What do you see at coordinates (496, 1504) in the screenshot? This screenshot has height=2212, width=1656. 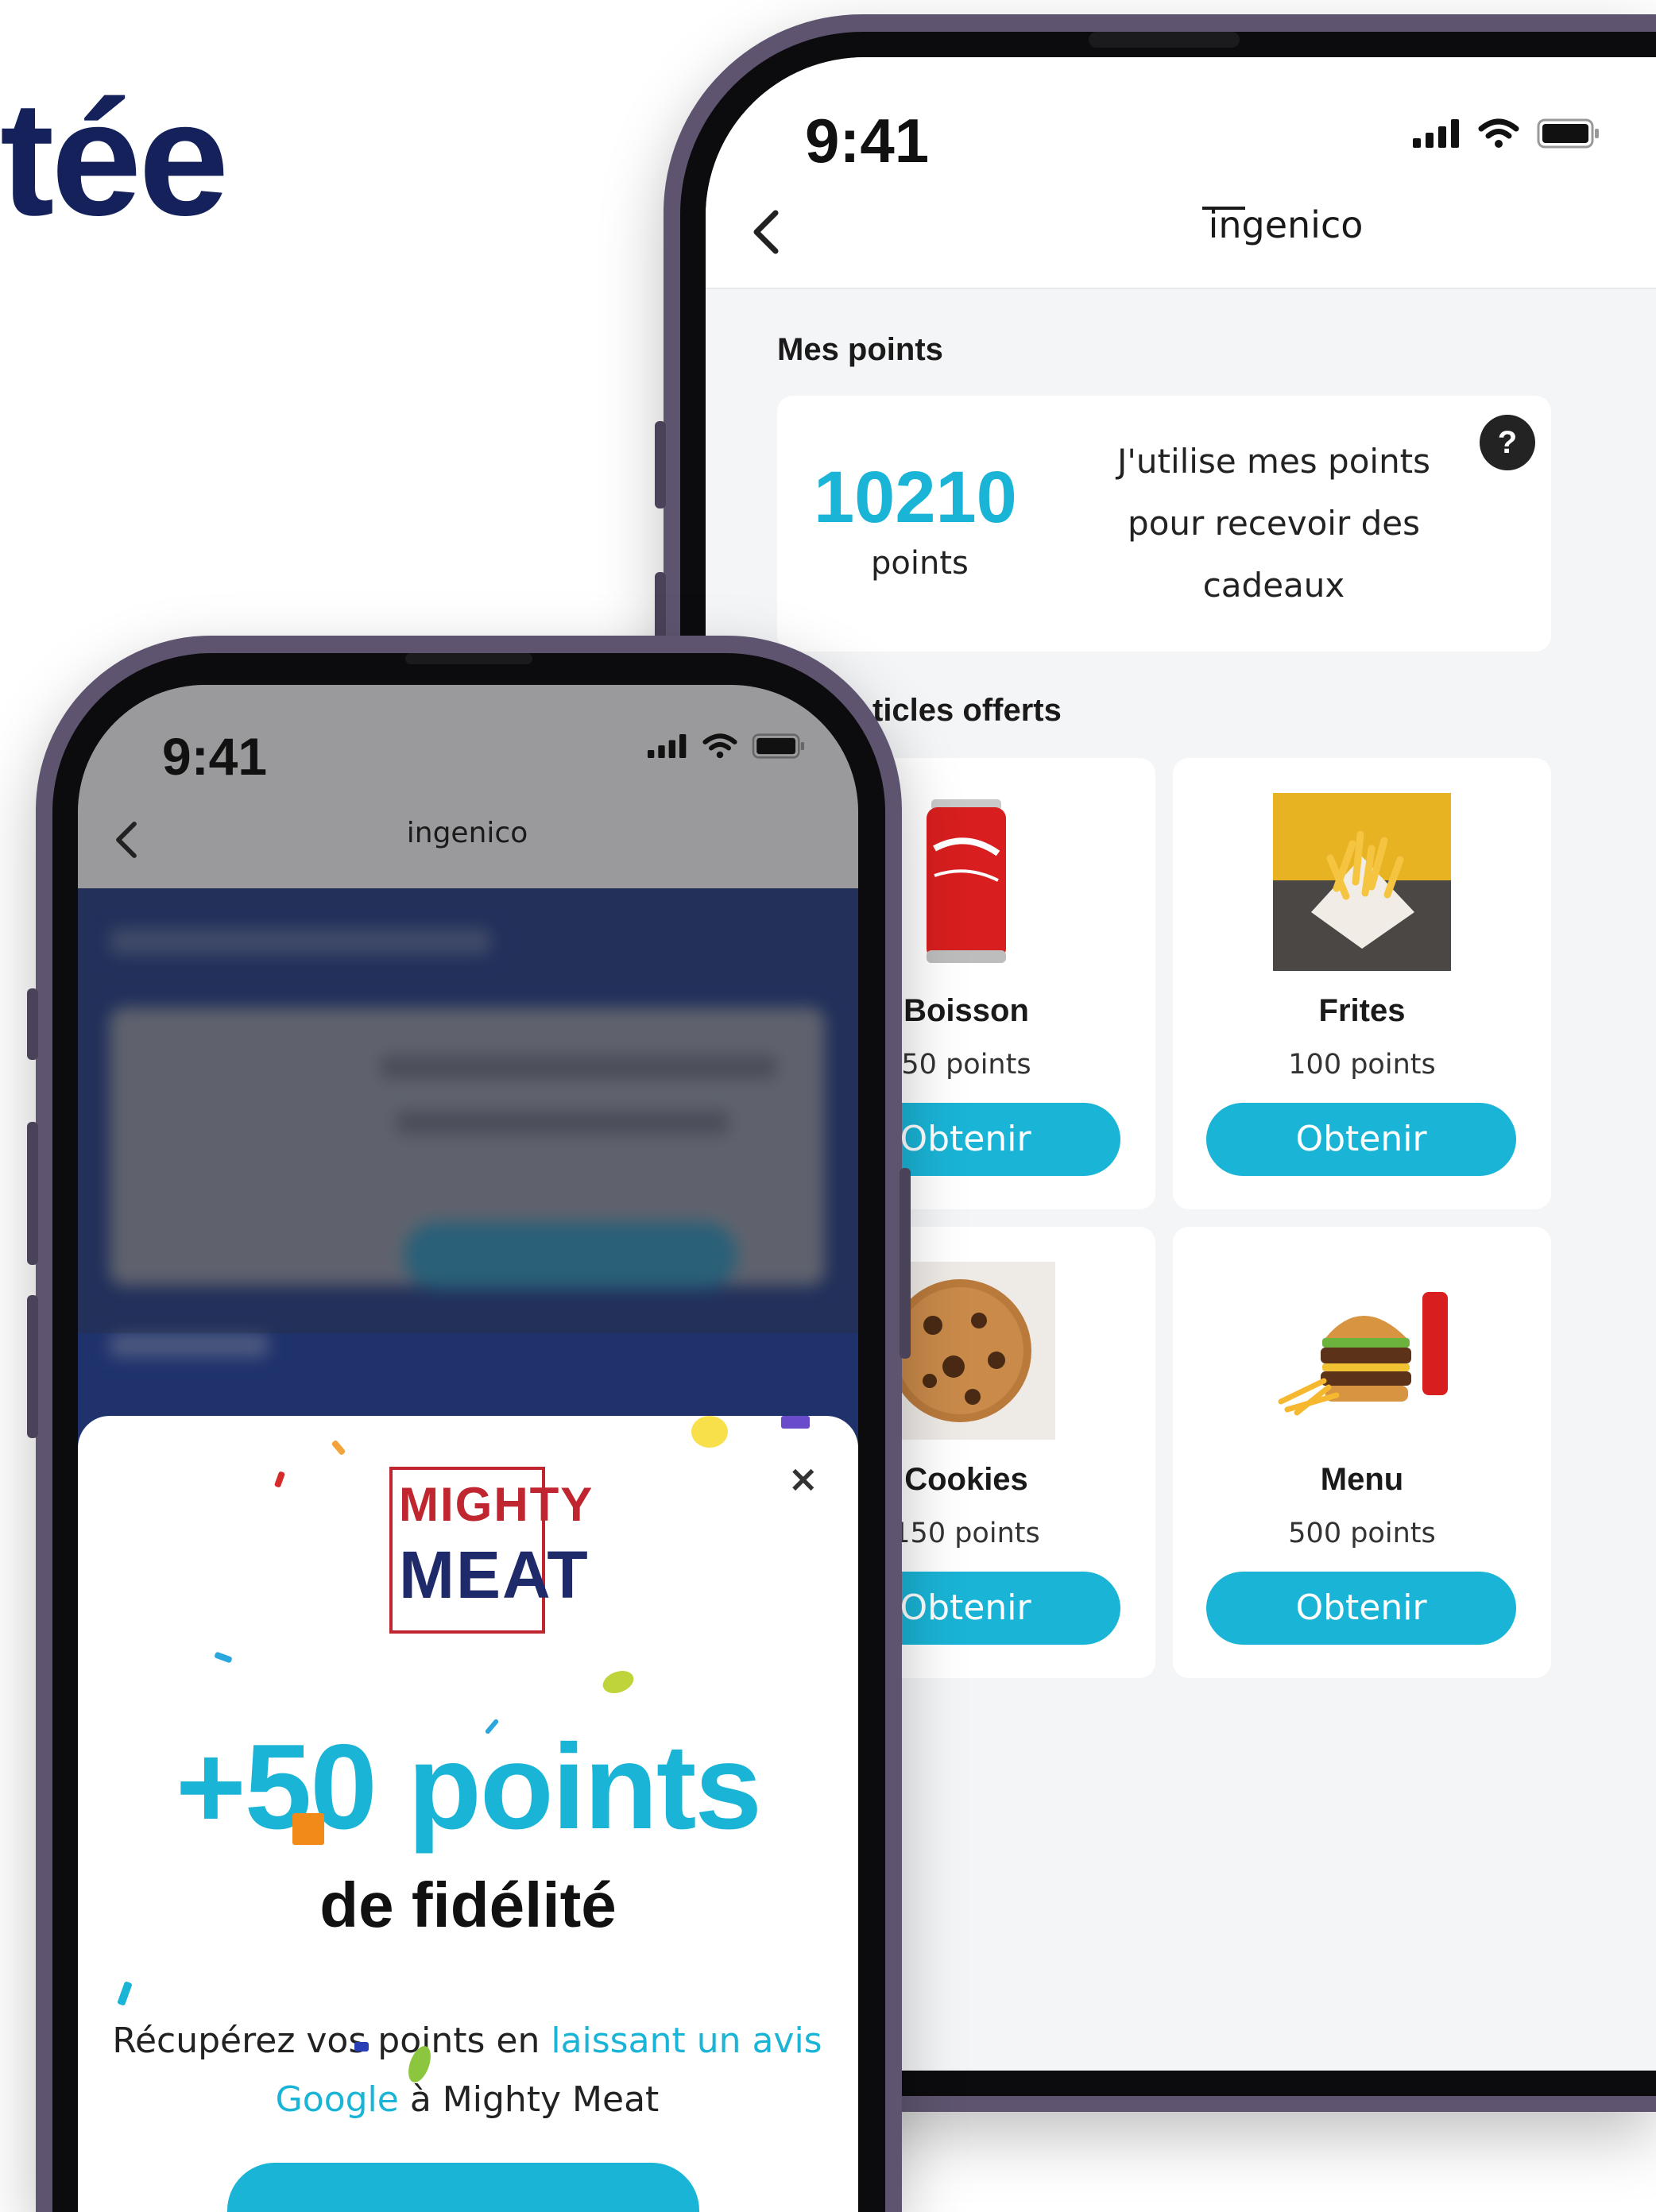 I see `logo-text-top: MIGHTY` at bounding box center [496, 1504].